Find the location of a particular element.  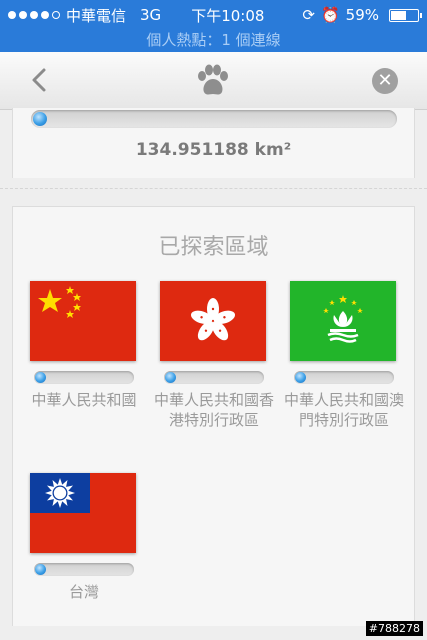

hotspot-banner: 個人熱點：1 個連線 is located at coordinates (213, 41).